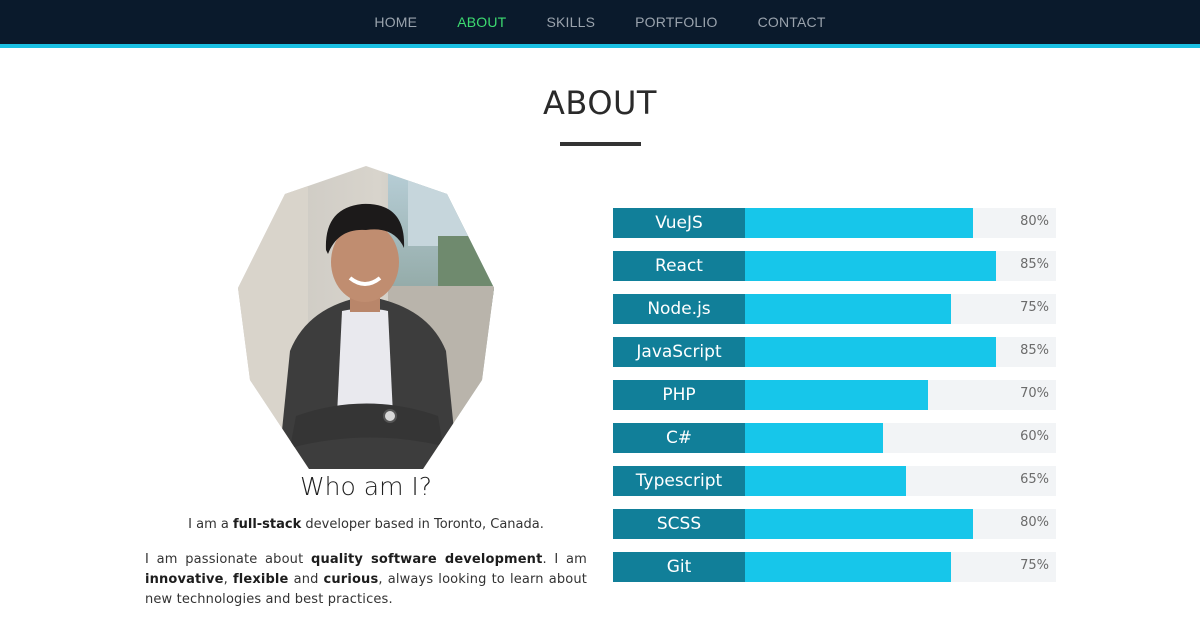 The image size is (1200, 630). I want to click on skill-label: Git, so click(679, 567).